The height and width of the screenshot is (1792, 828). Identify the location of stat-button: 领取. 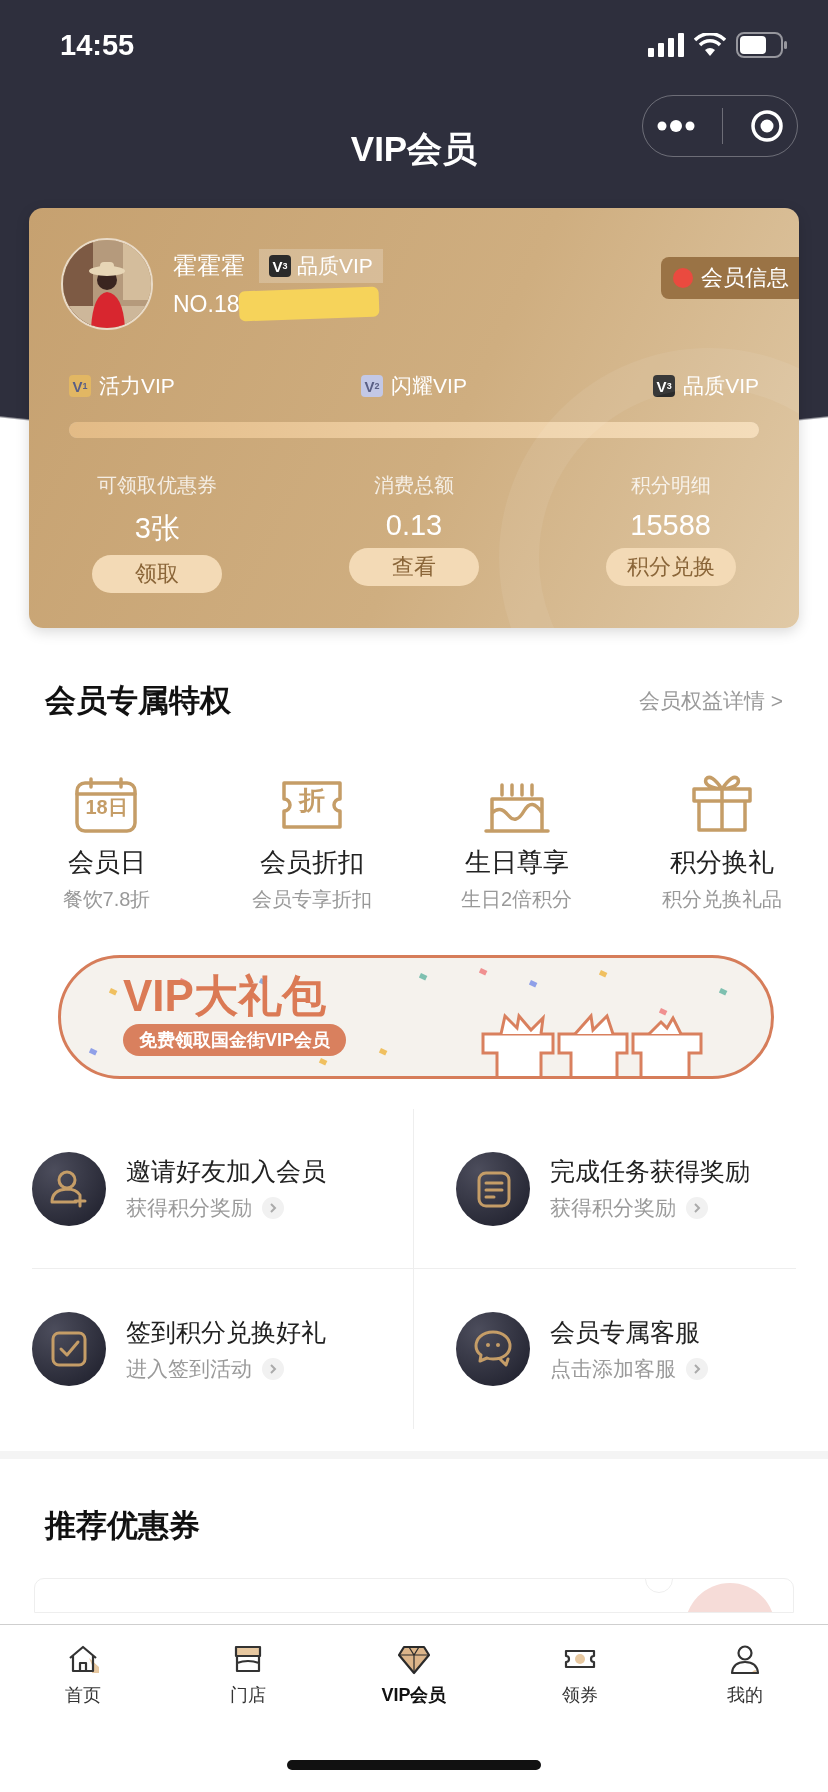
(157, 574).